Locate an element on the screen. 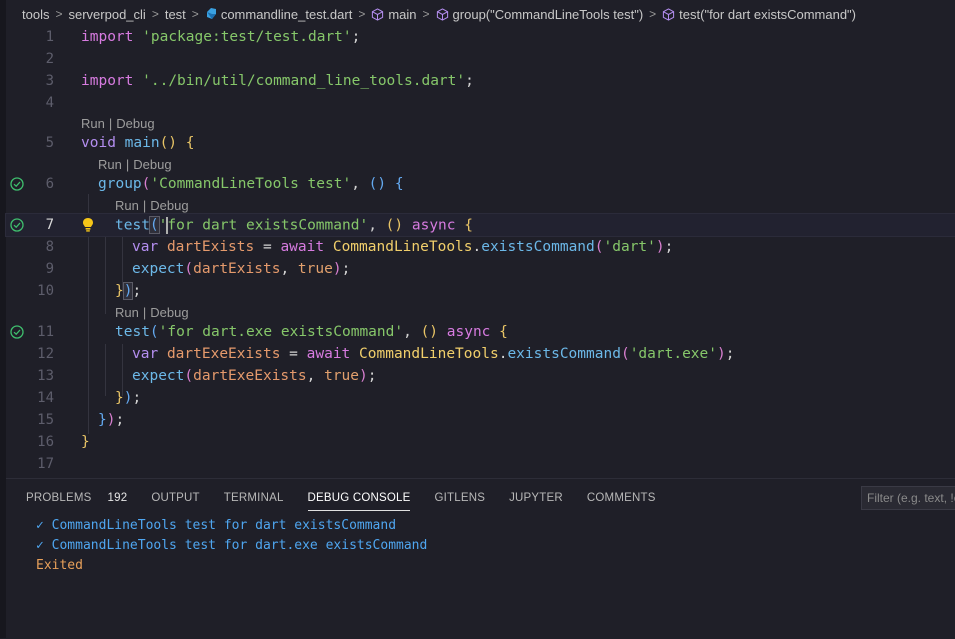  breadcrumb-tools: tools is located at coordinates (35, 14).